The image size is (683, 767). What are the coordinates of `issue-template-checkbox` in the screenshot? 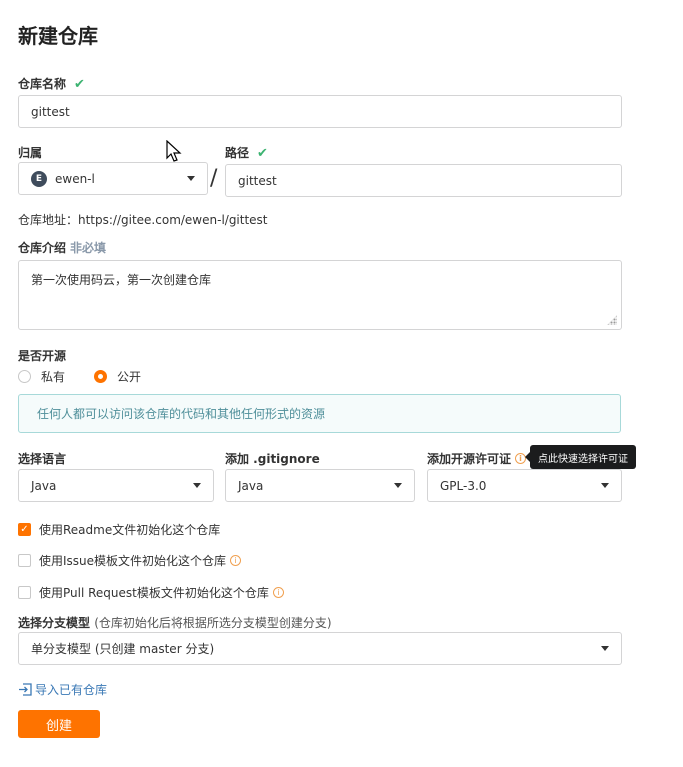 It's located at (24, 560).